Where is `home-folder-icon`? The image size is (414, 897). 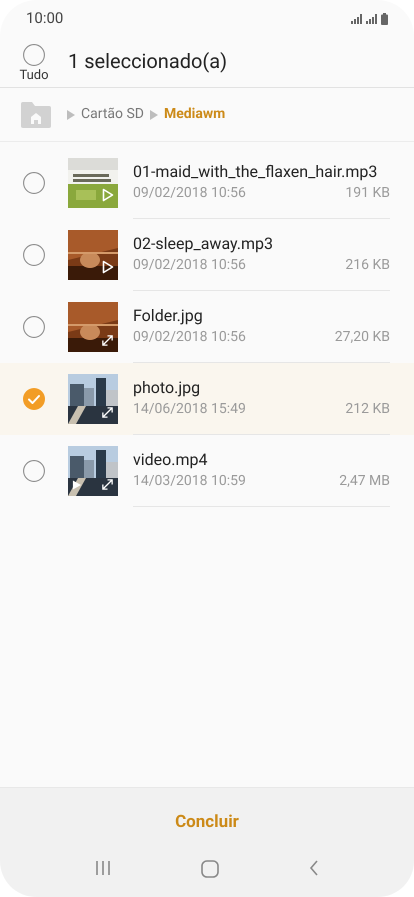 home-folder-icon is located at coordinates (36, 115).